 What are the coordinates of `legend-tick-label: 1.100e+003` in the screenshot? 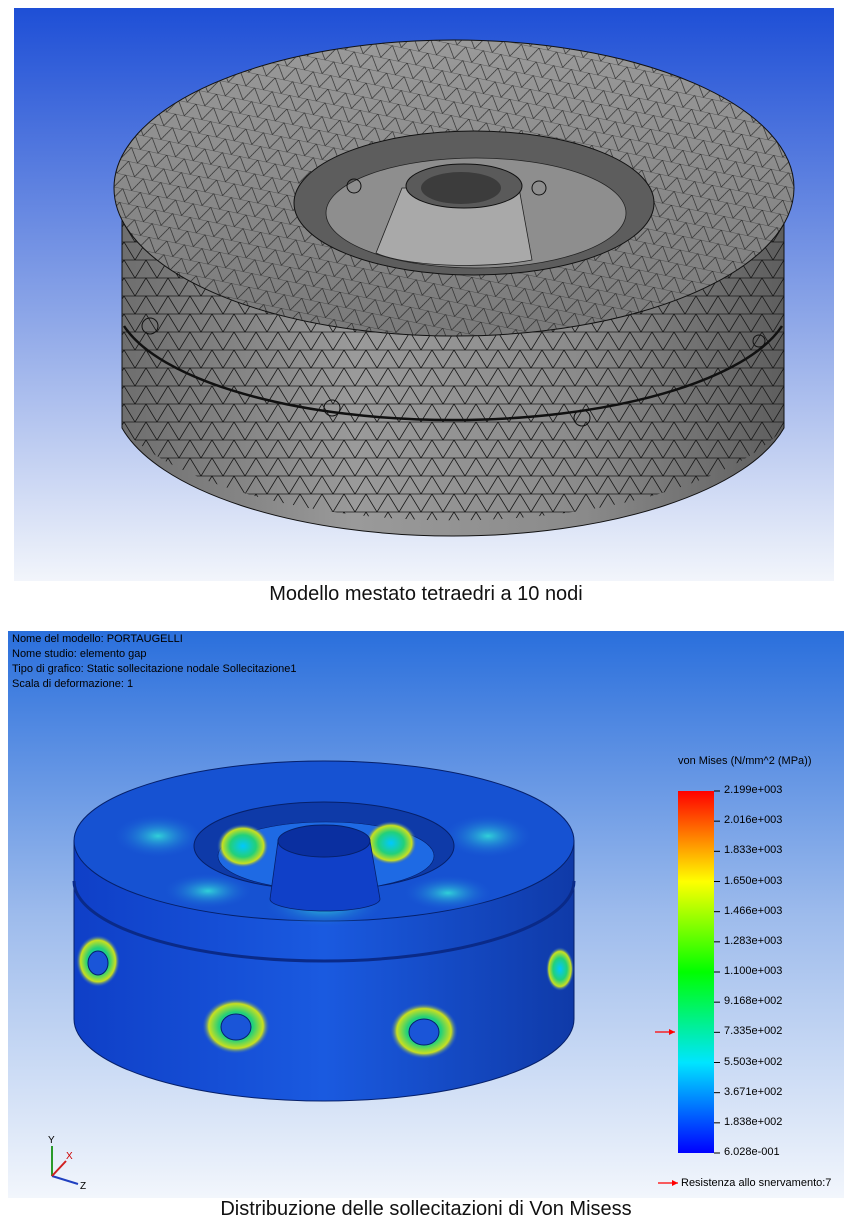 It's located at (753, 971).